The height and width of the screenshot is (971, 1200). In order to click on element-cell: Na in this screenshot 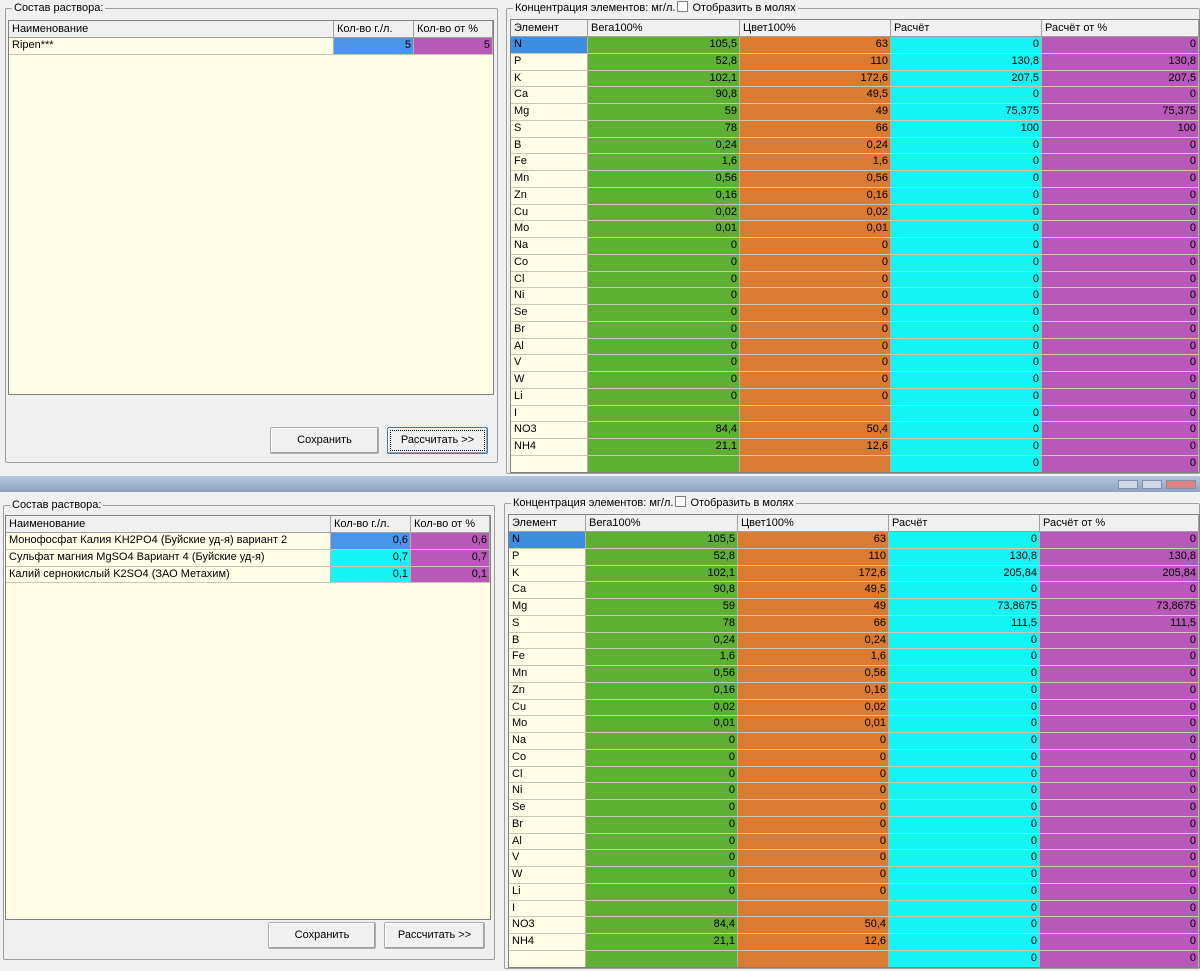, I will do `click(549, 246)`.